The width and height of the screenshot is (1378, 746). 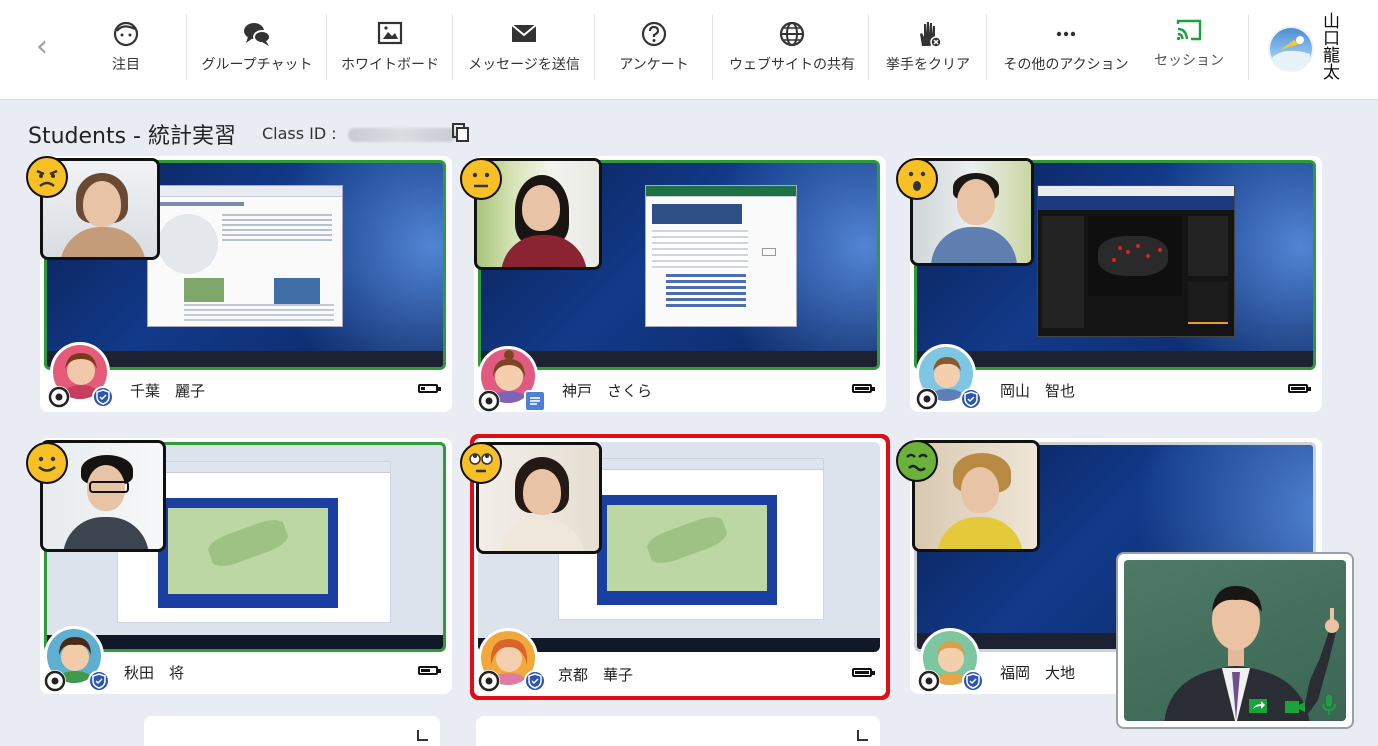 What do you see at coordinates (1251, 653) in the screenshot?
I see `teacher-figure` at bounding box center [1251, 653].